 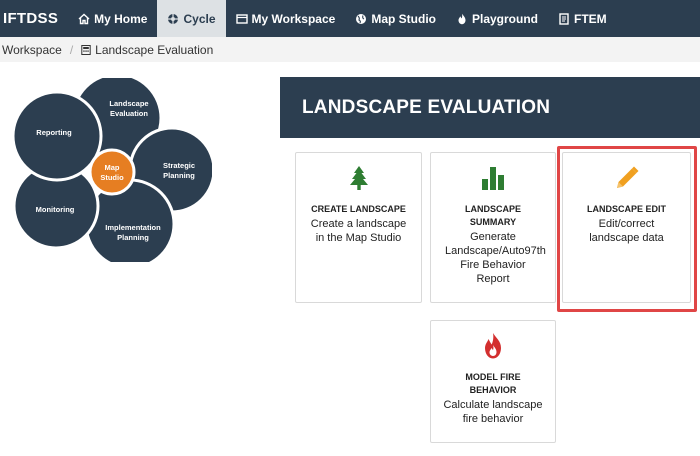 What do you see at coordinates (179, 165) in the screenshot?
I see `cycle-label-strategic: Strategic` at bounding box center [179, 165].